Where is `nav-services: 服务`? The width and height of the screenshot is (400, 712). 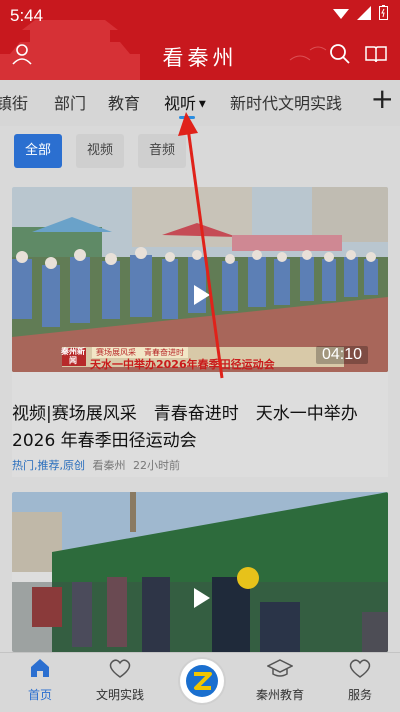
nav-services: 服务 is located at coordinates (360, 680).